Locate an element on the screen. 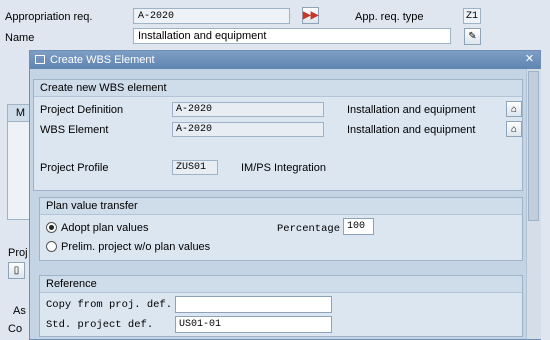 This screenshot has width=550, height=340. dialog-title: Create WBS Element is located at coordinates (102, 60).